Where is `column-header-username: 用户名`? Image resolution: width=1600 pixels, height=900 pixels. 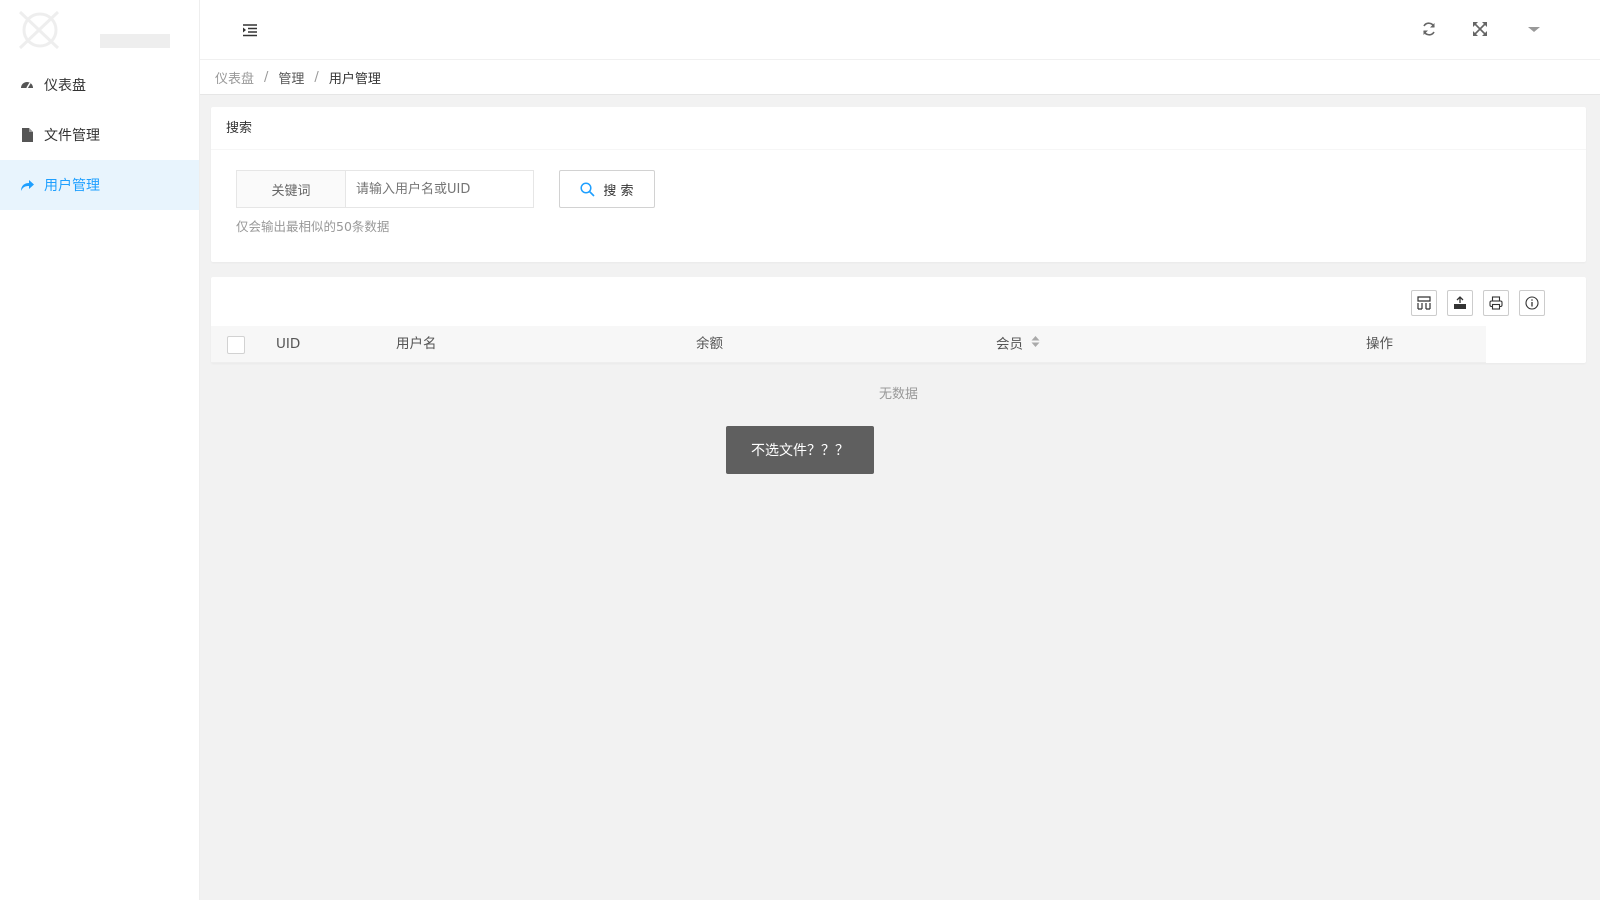 column-header-username: 用户名 is located at coordinates (416, 344).